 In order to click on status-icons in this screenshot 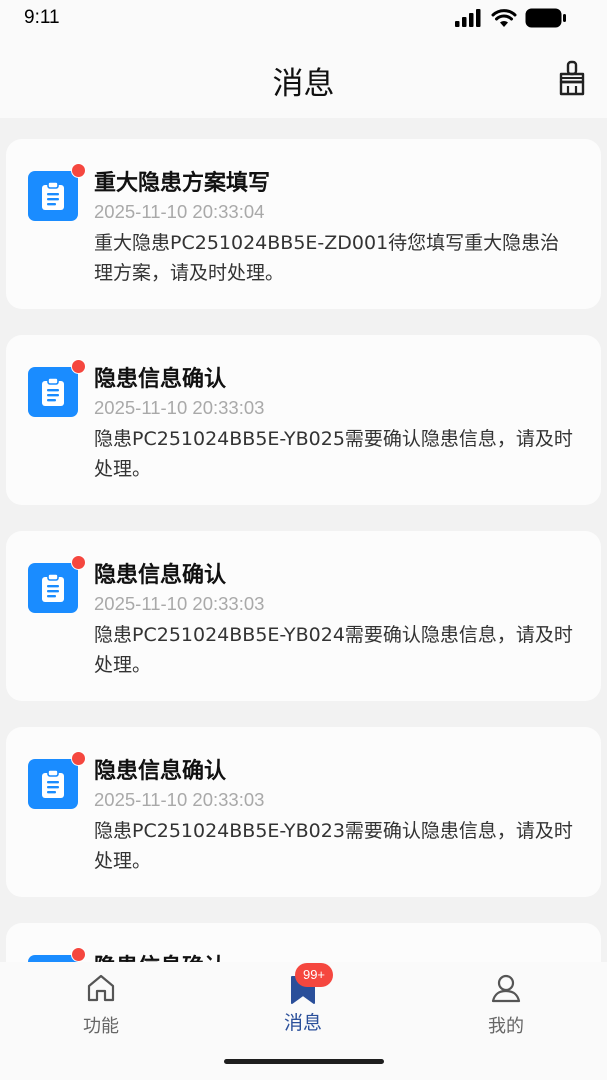, I will do `click(511, 18)`.